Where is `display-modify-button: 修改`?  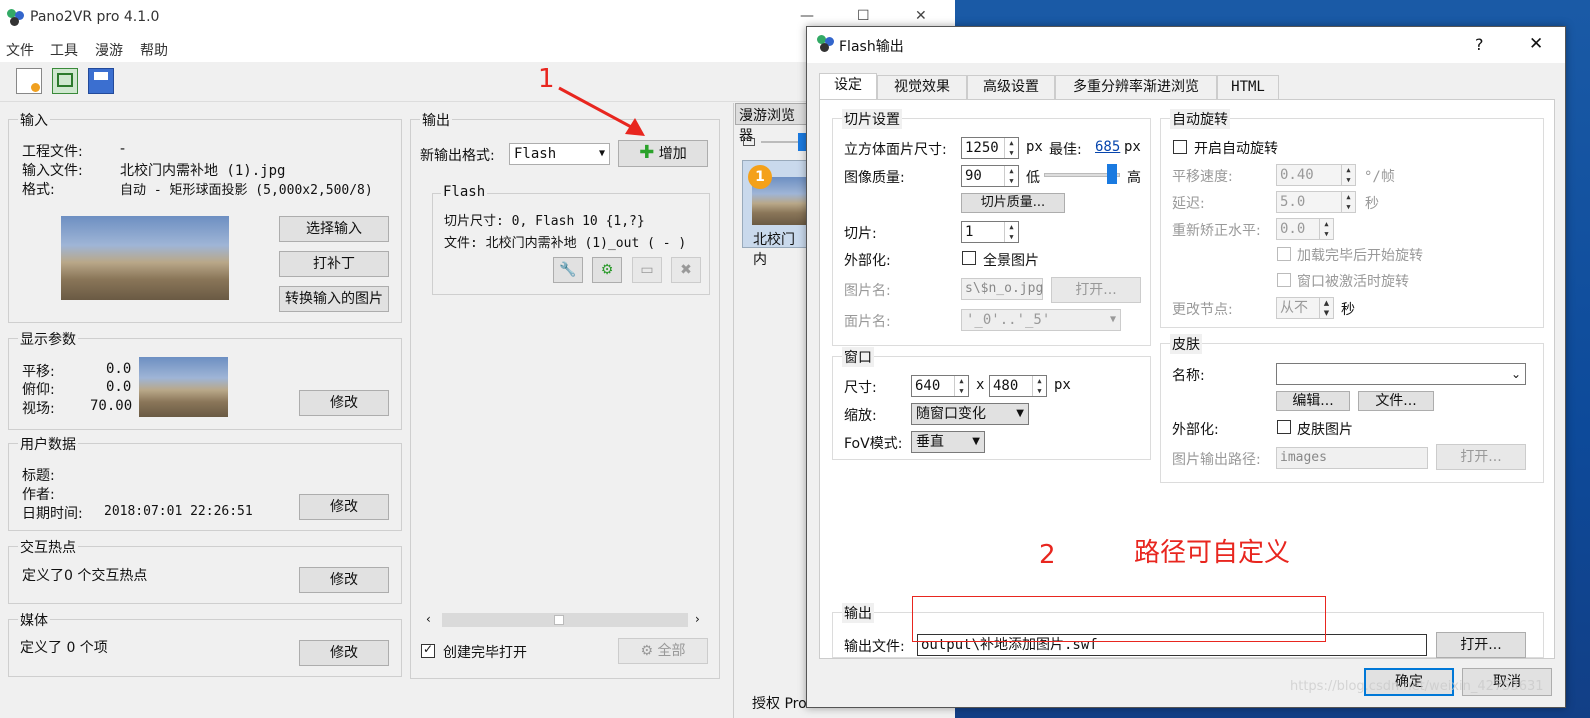 display-modify-button: 修改 is located at coordinates (344, 403).